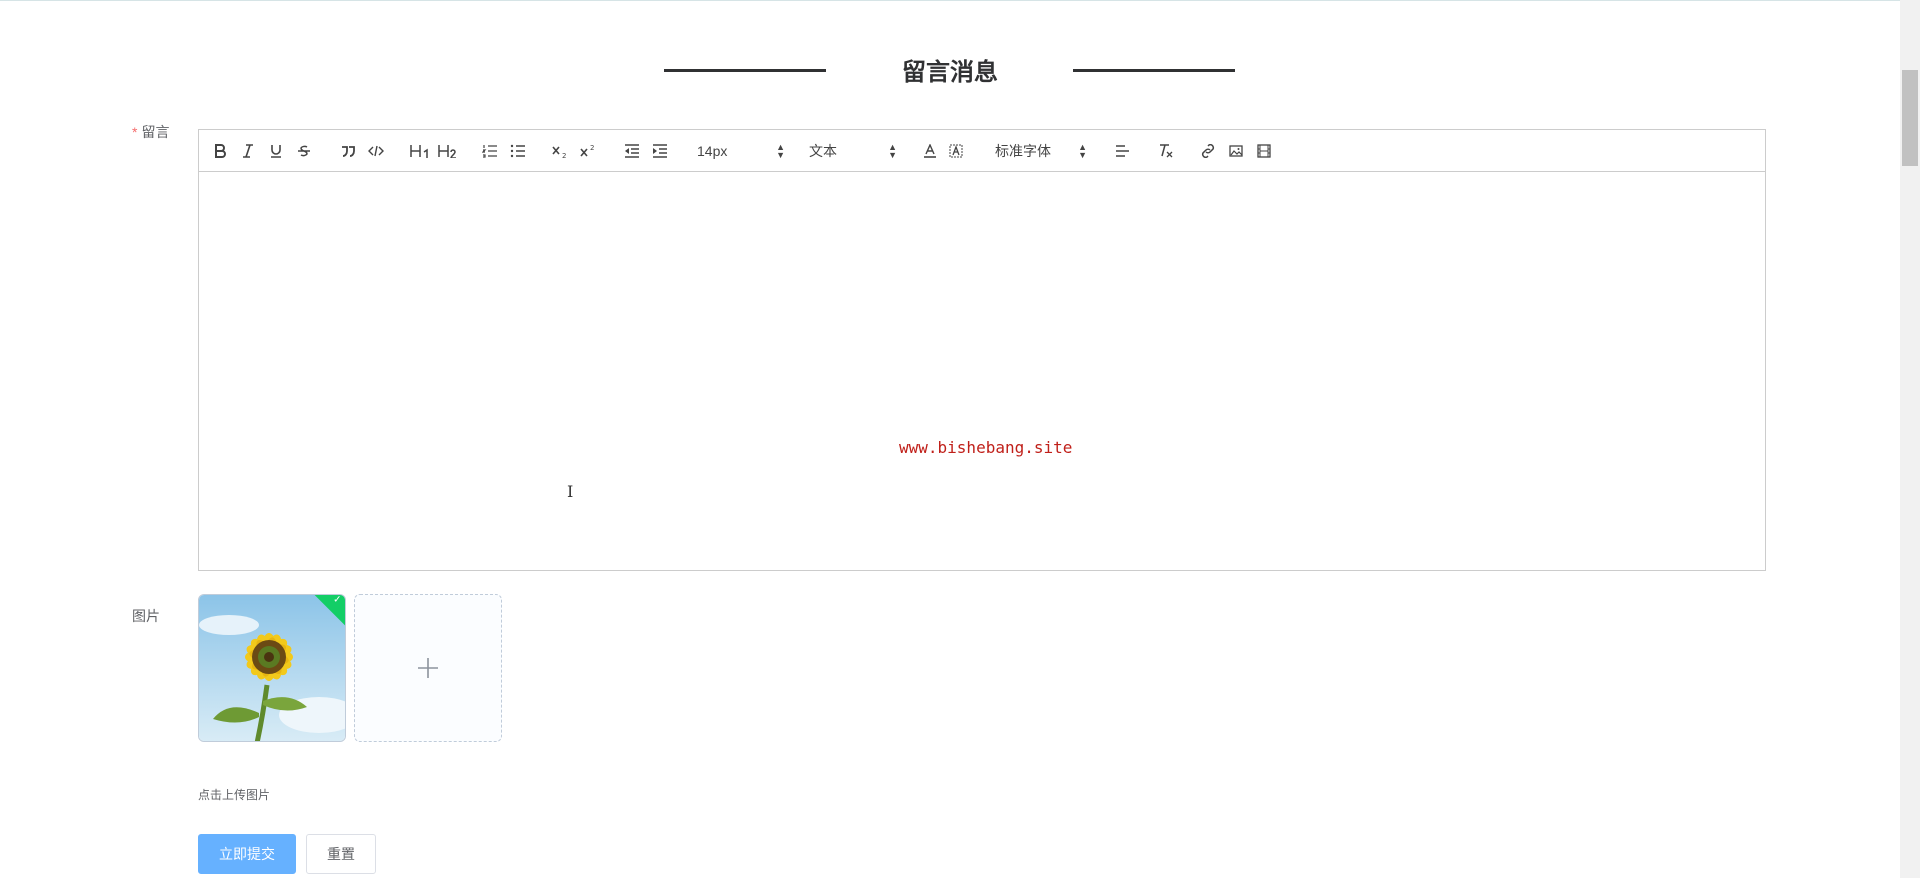  What do you see at coordinates (155, 132) in the screenshot?
I see `message-label-text: 留言` at bounding box center [155, 132].